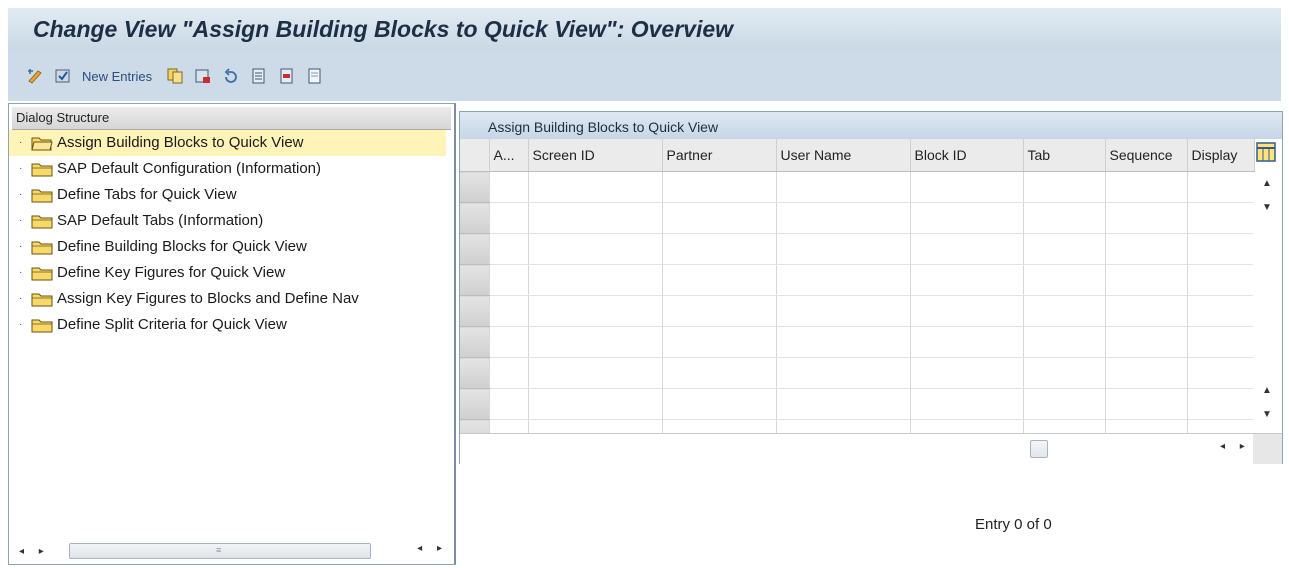  I want to click on new-entries-button: New Entries, so click(117, 76).